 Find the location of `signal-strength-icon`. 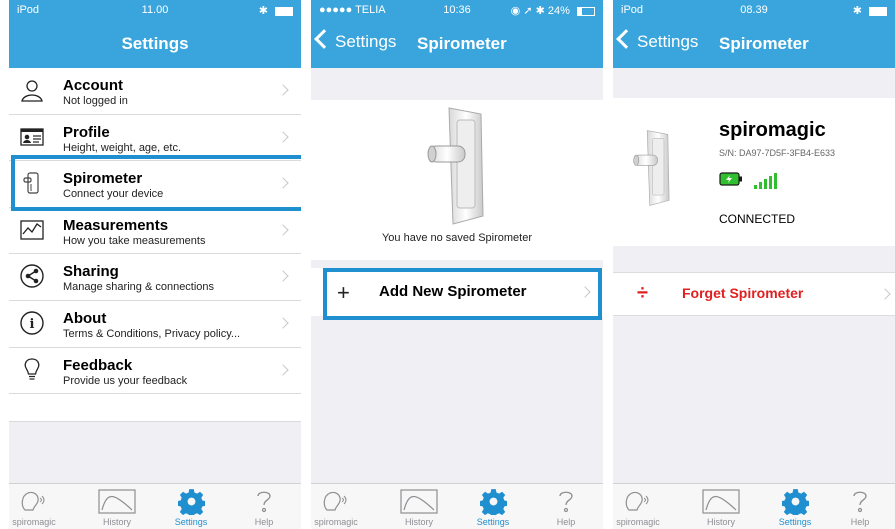

signal-strength-icon is located at coordinates (765, 181).